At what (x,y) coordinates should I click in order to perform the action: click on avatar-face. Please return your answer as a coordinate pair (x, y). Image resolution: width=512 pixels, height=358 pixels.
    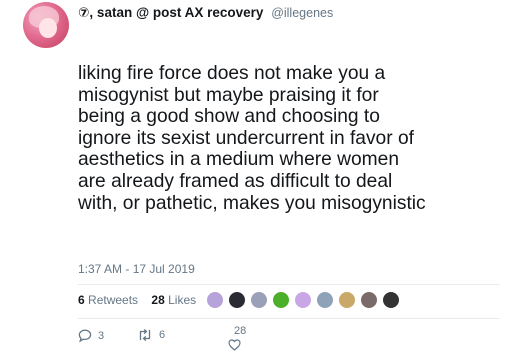
    Looking at the image, I should click on (48, 28).